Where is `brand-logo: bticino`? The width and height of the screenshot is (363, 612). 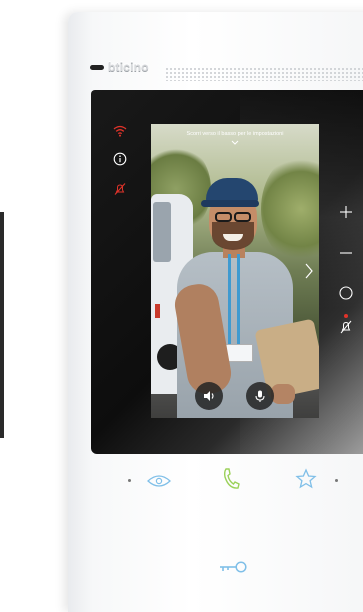
brand-logo: bticino is located at coordinates (119, 67).